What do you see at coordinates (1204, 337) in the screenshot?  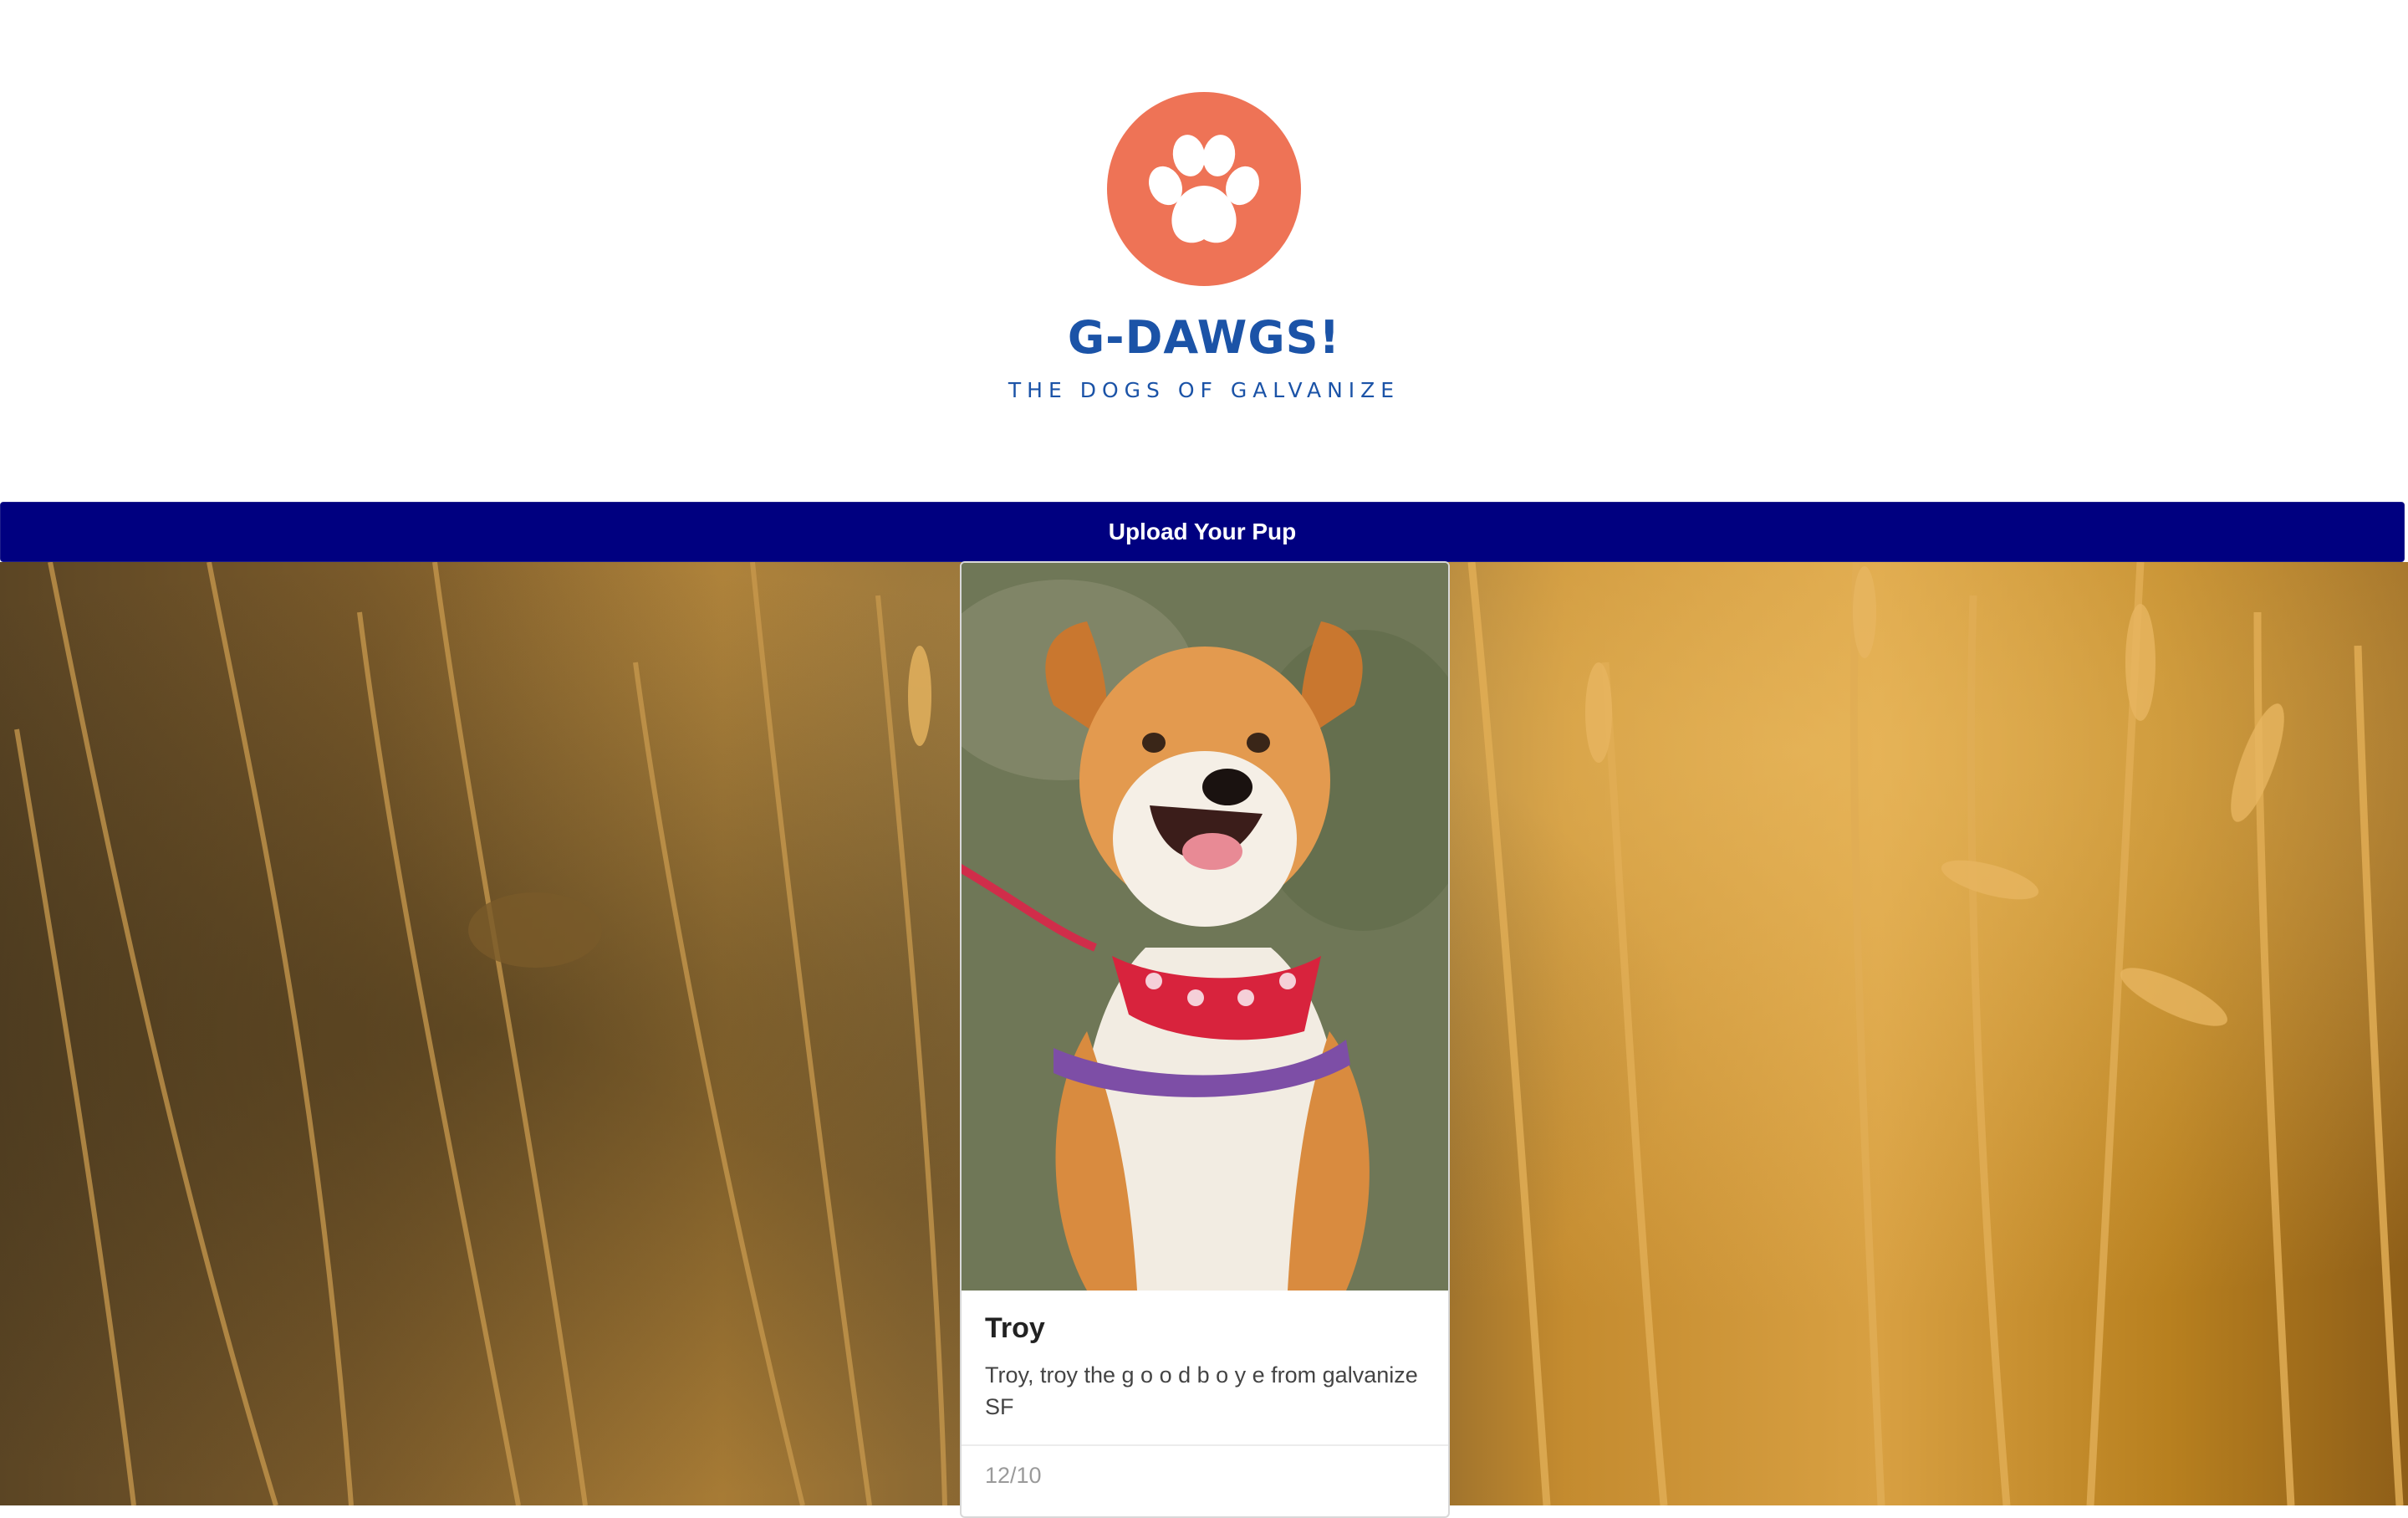 I see `brand-title: G-DAWGS!` at bounding box center [1204, 337].